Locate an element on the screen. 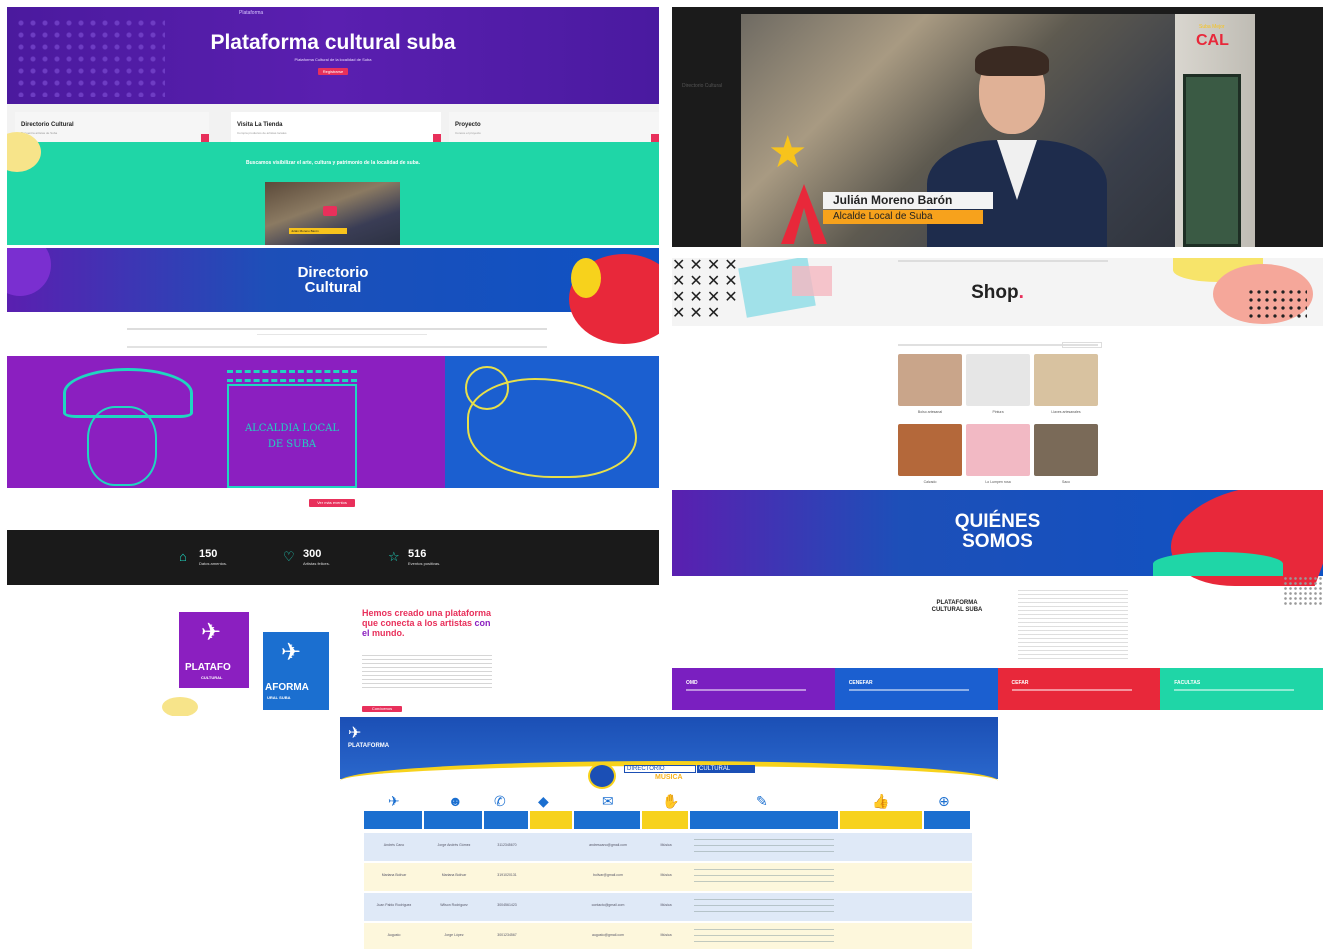  title-line: SOMOS is located at coordinates (997, 541).